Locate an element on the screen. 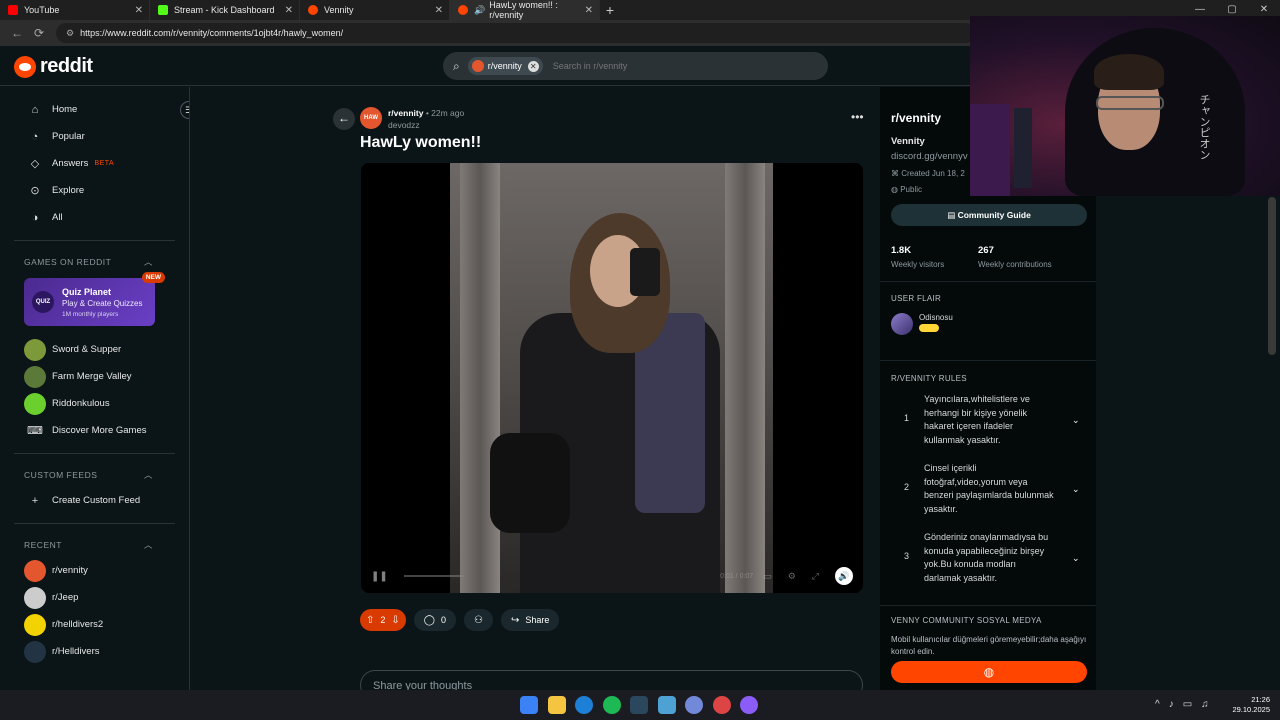  create-custom-feed: + Create Custom Feed is located at coordinates (94, 500).